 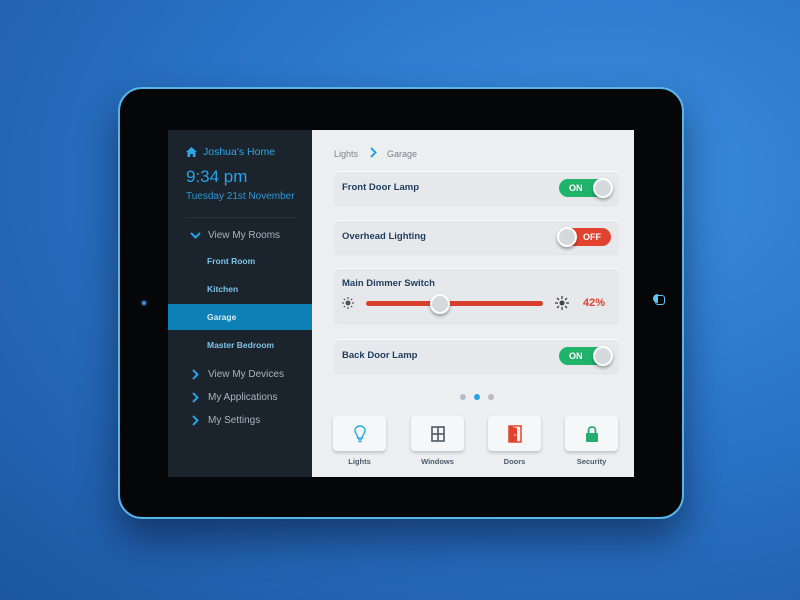 I want to click on current-date: Tuesday 21st November, so click(x=240, y=196).